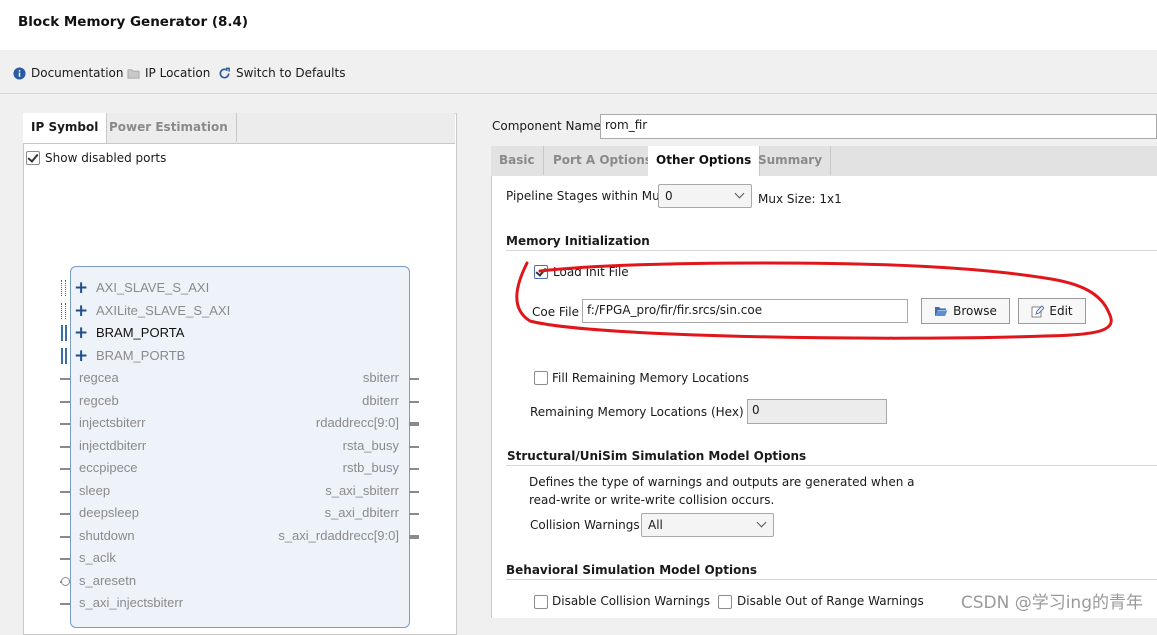  I want to click on port-eccpipece: eccpipece, so click(108, 467).